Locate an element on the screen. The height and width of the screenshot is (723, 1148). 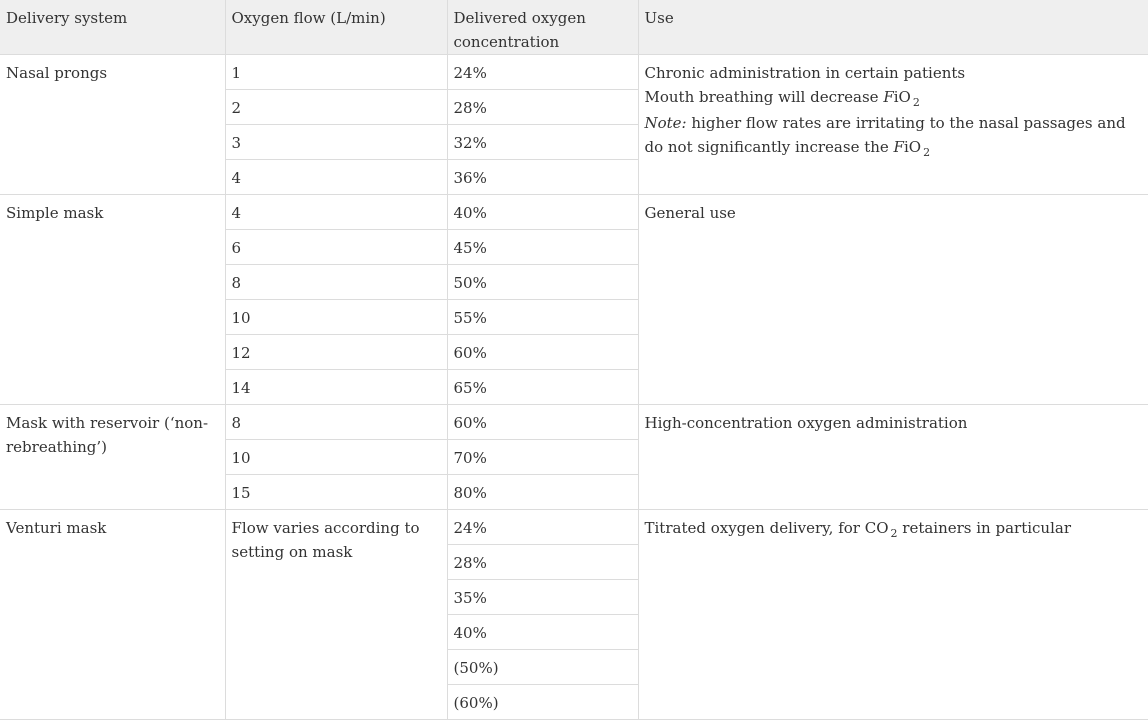
flow-cell: 15 is located at coordinates (336, 492).